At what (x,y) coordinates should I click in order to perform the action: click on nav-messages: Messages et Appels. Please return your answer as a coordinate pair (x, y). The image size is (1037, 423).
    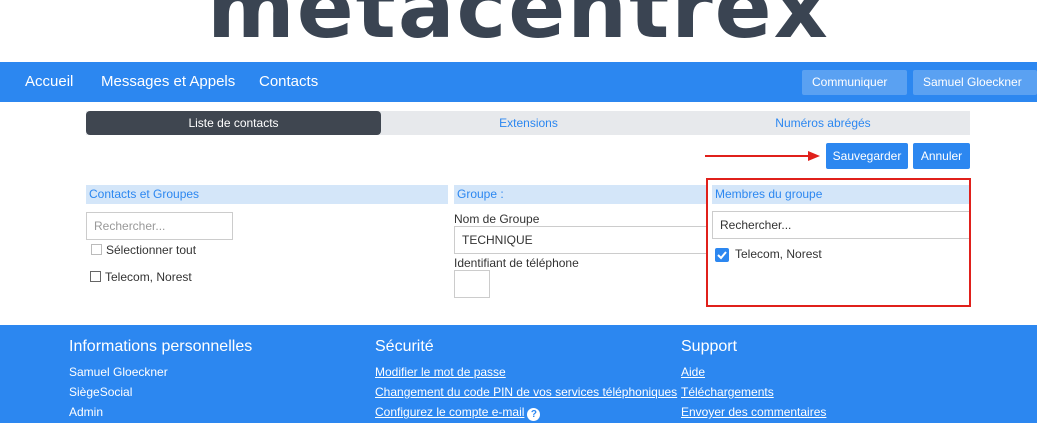
    Looking at the image, I should click on (168, 82).